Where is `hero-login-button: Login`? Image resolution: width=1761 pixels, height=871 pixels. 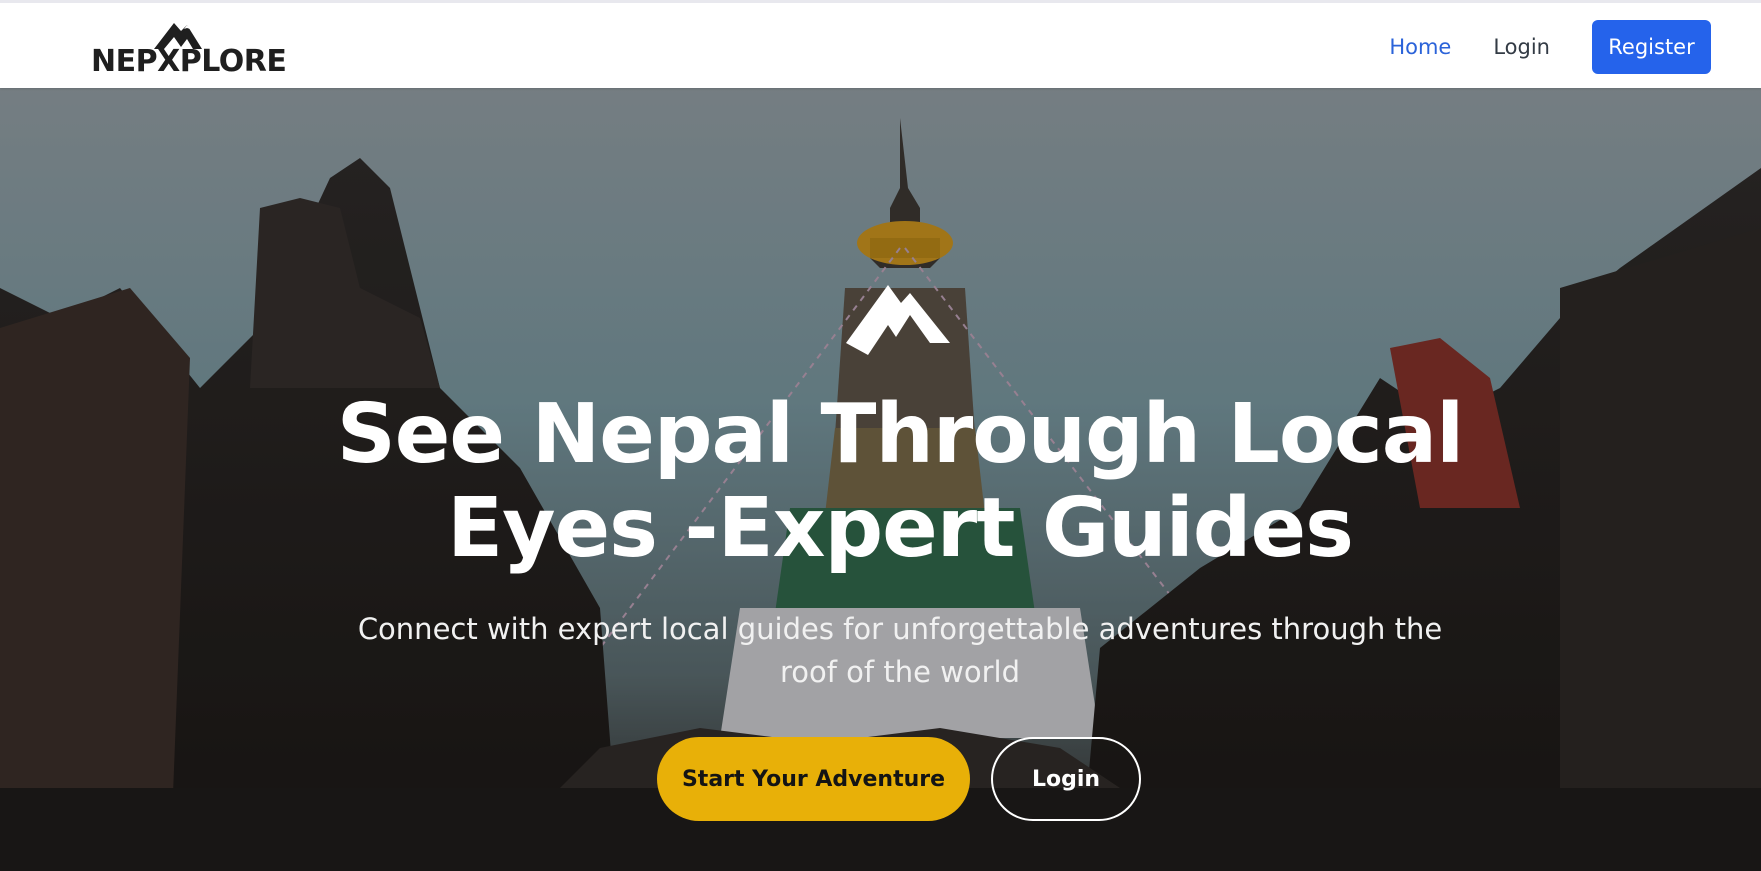
hero-login-button: Login is located at coordinates (1066, 779).